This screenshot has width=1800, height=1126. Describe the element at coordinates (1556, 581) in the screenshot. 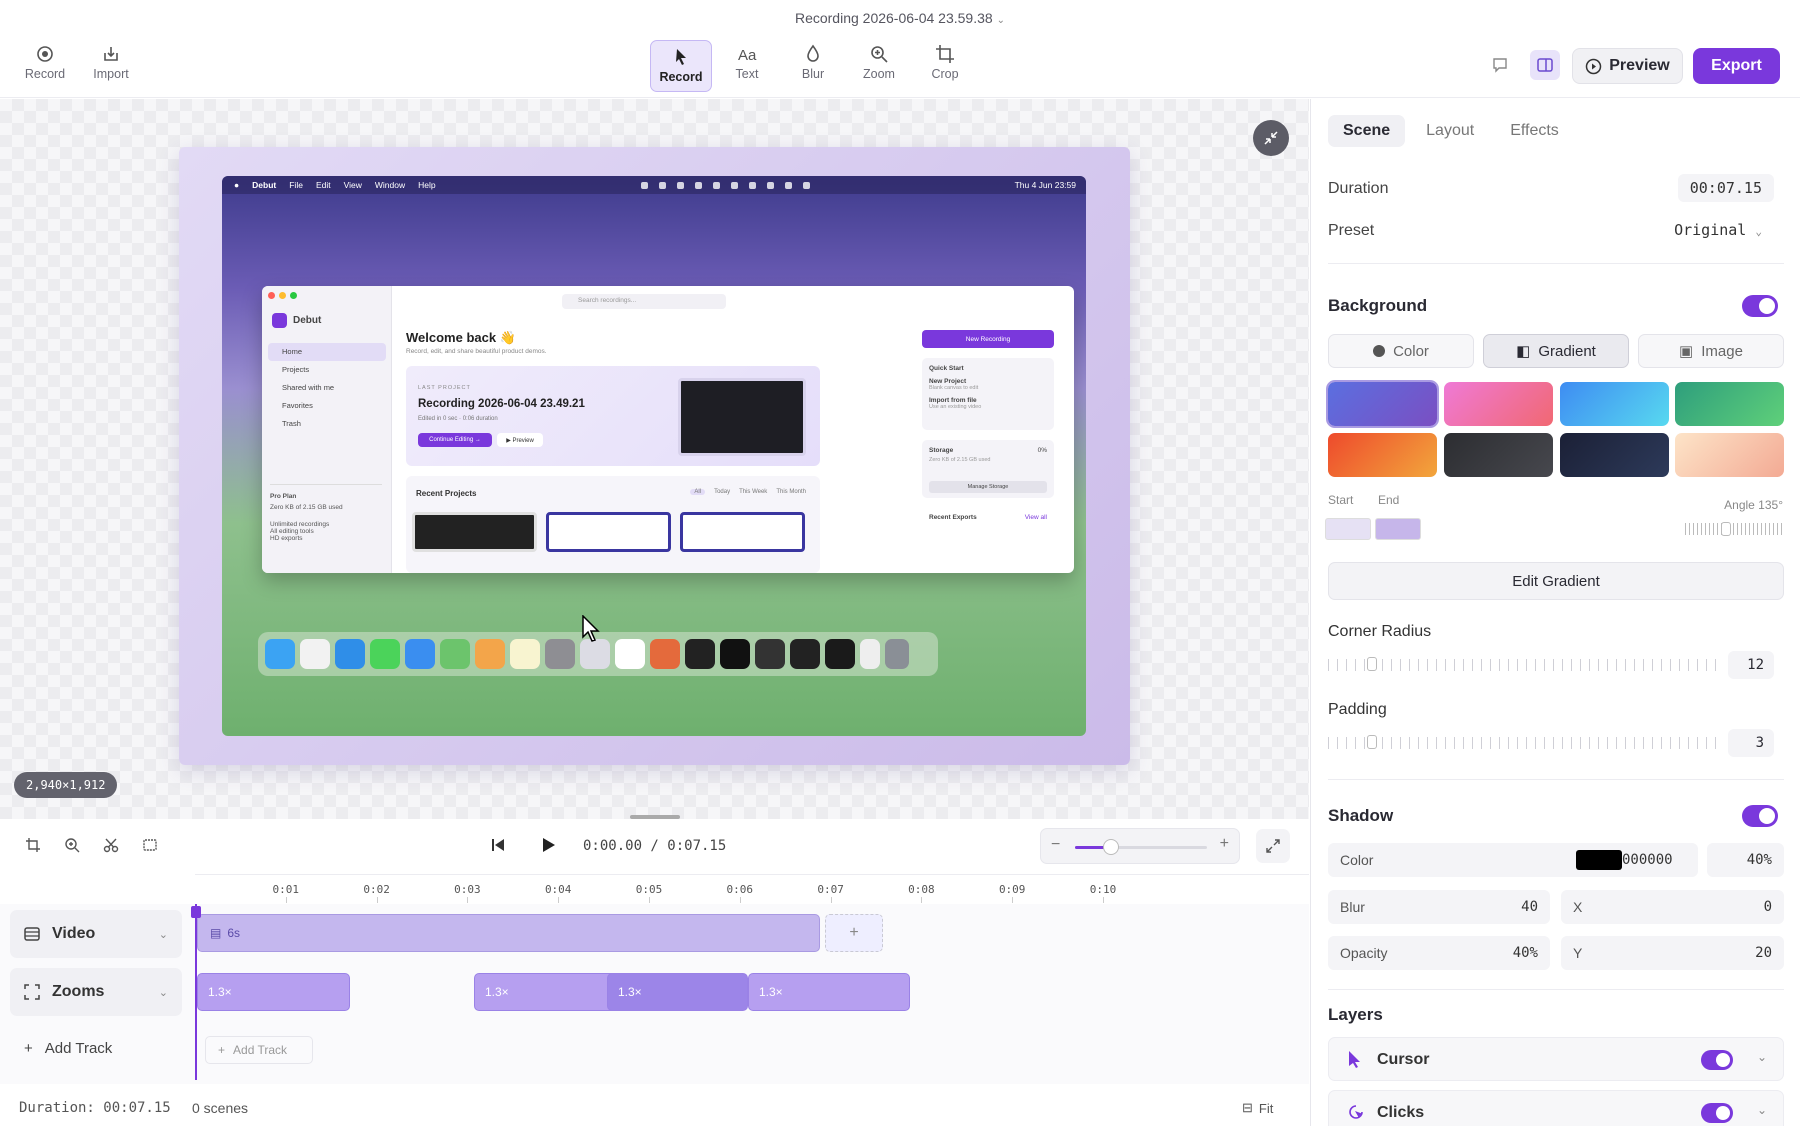

I see `edit-gradient-button: Edit Gradient` at that location.